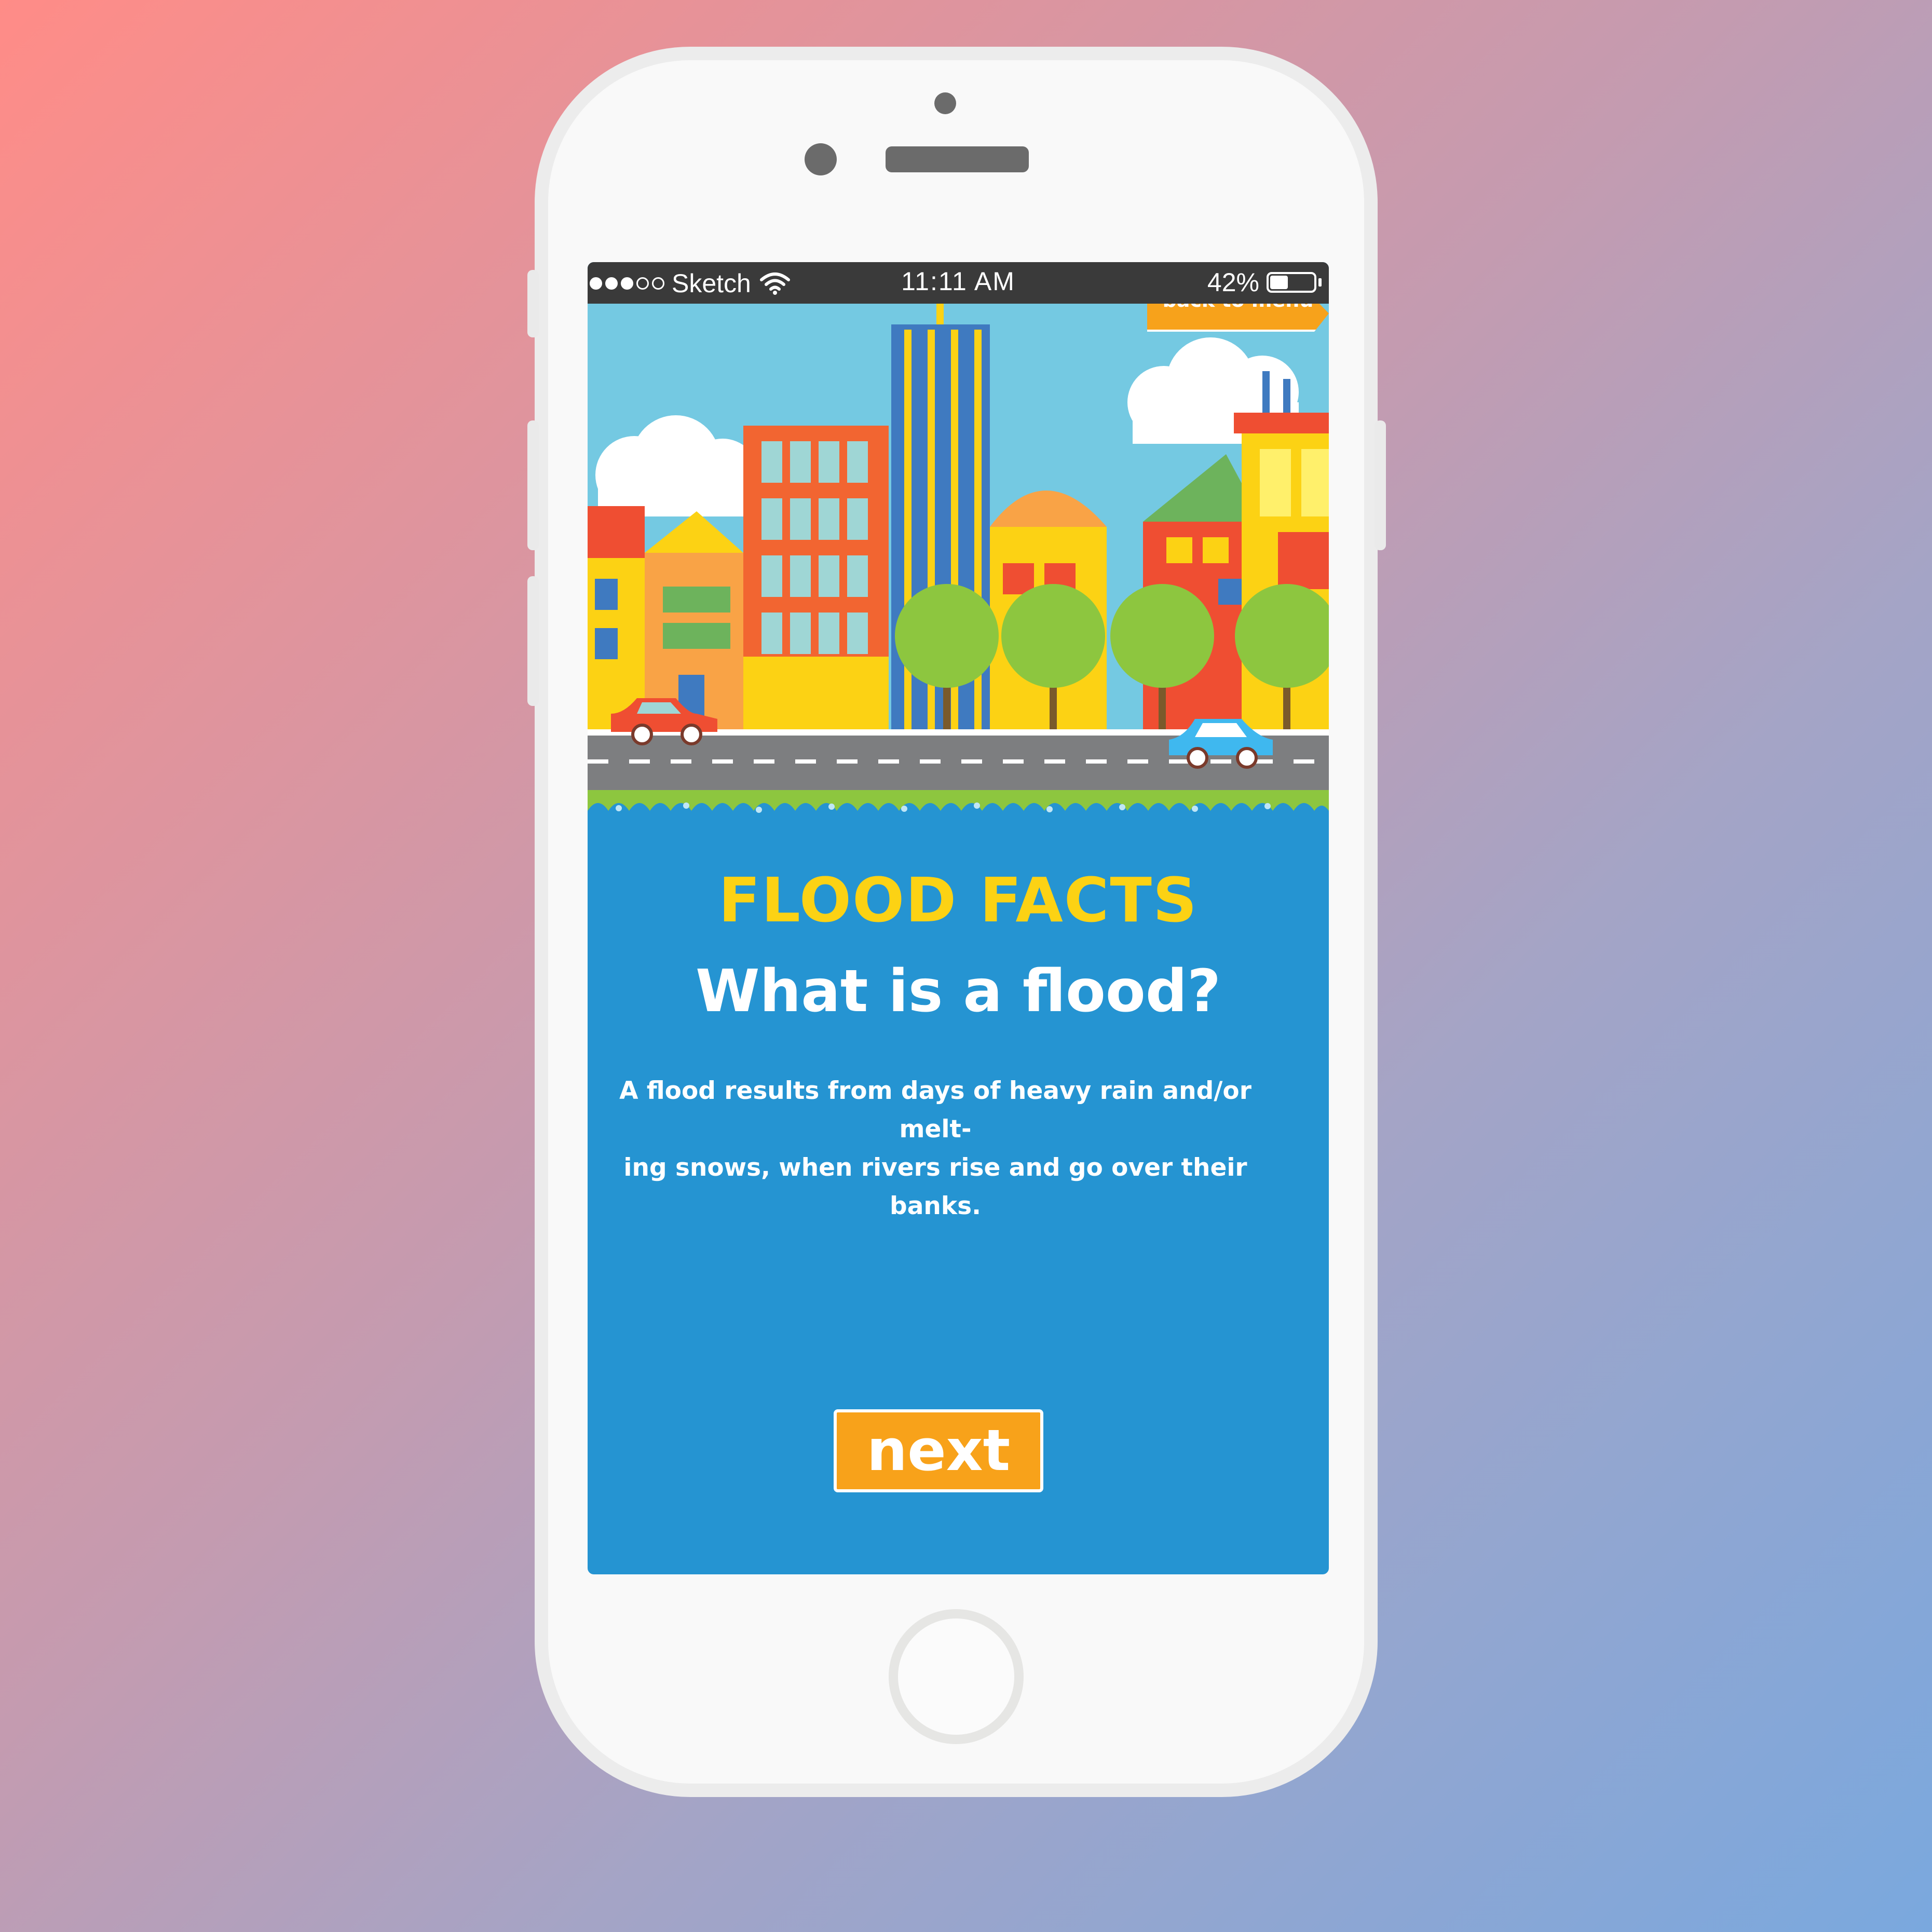 This screenshot has height=1932, width=1932. What do you see at coordinates (1380, 485) in the screenshot?
I see `power-button` at bounding box center [1380, 485].